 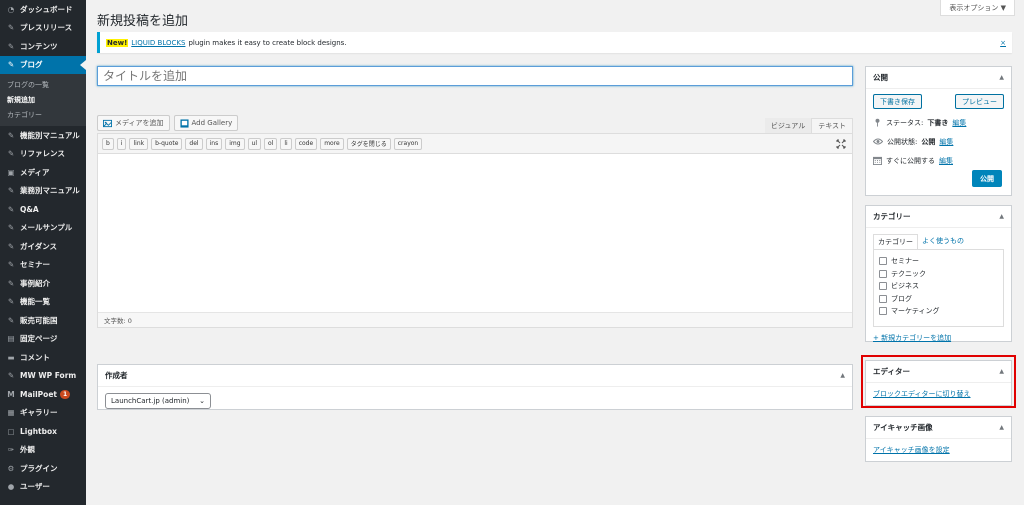 I want to click on sidebar-item: ✎ リファレンス, so click(x=43, y=154).